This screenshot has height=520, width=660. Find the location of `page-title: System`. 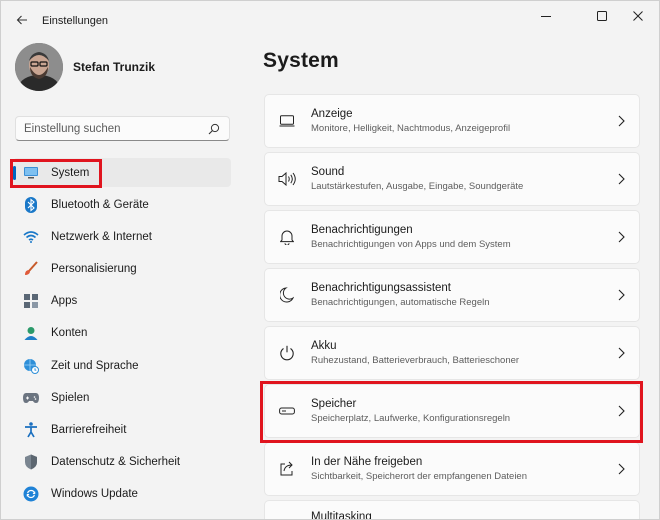

page-title: System is located at coordinates (301, 60).